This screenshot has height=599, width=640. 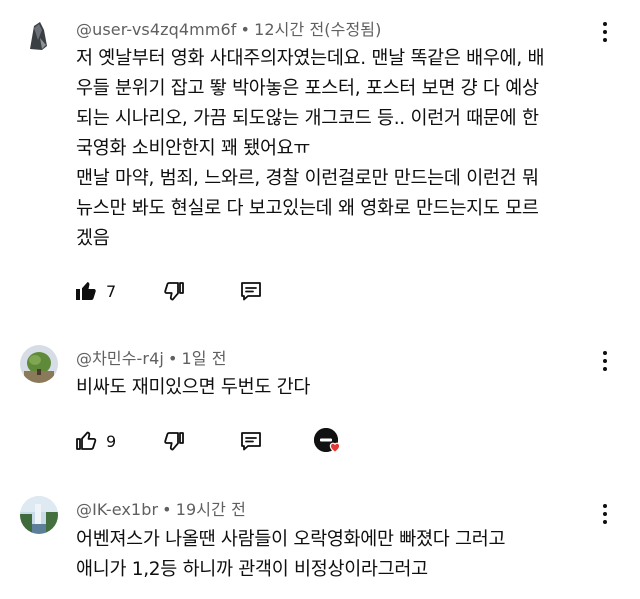 I want to click on comment-meta: @user-vs4zq4mm6f • 12시간 전(수정됨), so click(x=228, y=28).